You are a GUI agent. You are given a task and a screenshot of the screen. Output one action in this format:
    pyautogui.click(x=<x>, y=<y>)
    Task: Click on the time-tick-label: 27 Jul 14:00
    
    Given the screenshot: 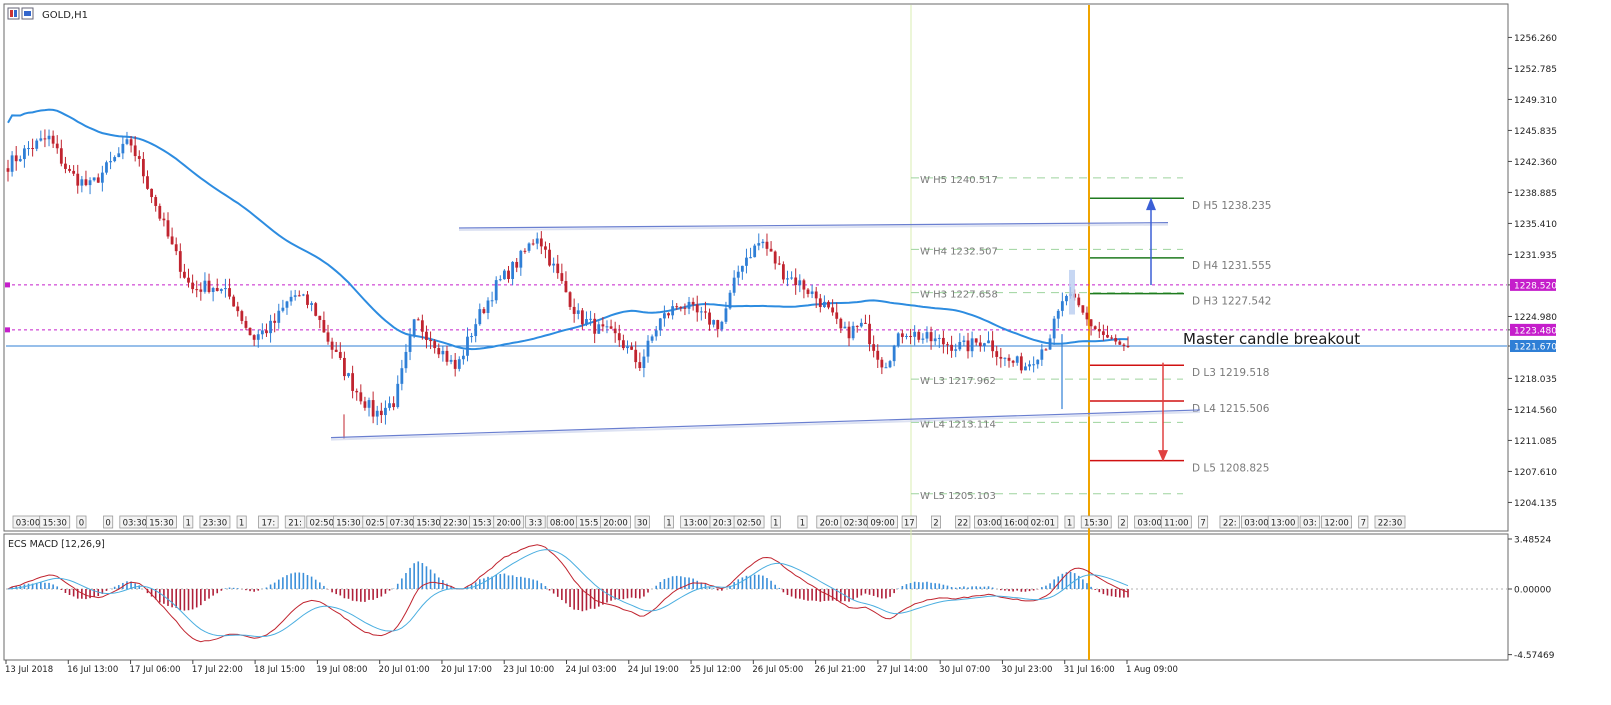 What is the action you would take?
    pyautogui.click(x=902, y=670)
    